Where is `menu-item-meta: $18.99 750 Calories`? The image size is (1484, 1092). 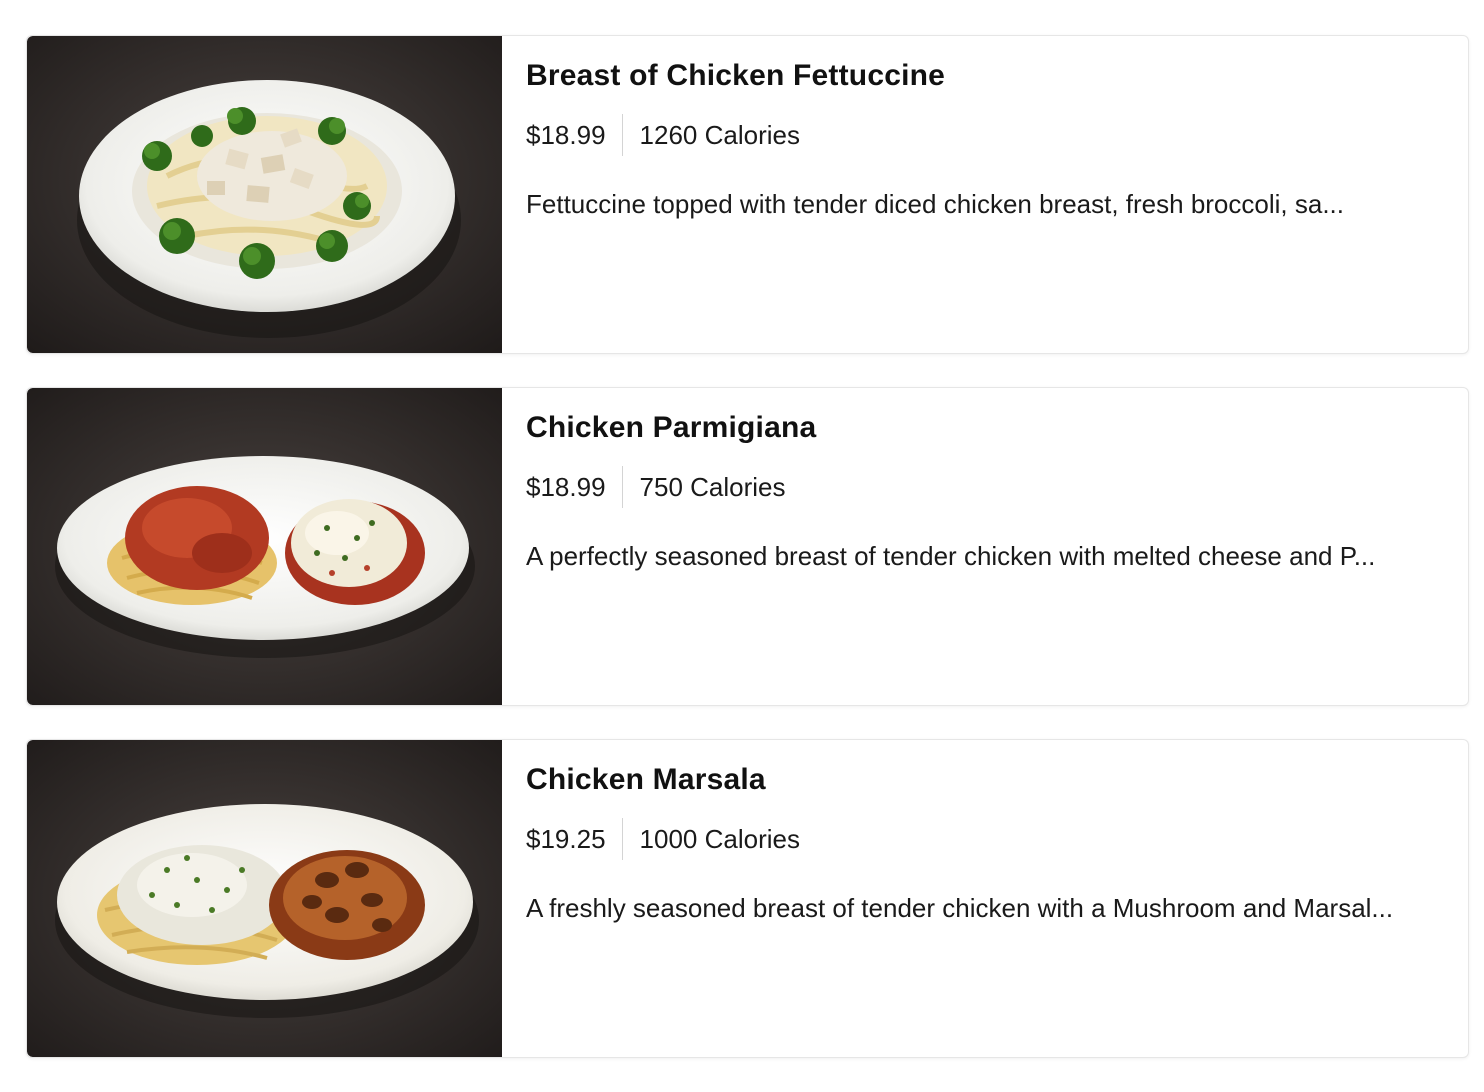 menu-item-meta: $18.99 750 Calories is located at coordinates (656, 487).